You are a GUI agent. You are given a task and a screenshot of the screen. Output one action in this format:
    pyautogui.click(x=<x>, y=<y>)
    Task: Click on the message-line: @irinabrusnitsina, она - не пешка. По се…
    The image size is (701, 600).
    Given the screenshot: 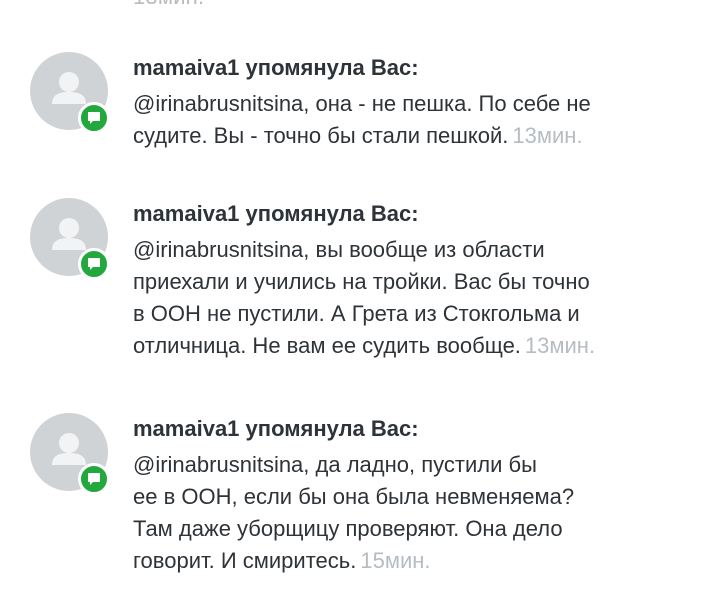 What is the action you would take?
    pyautogui.click(x=362, y=103)
    